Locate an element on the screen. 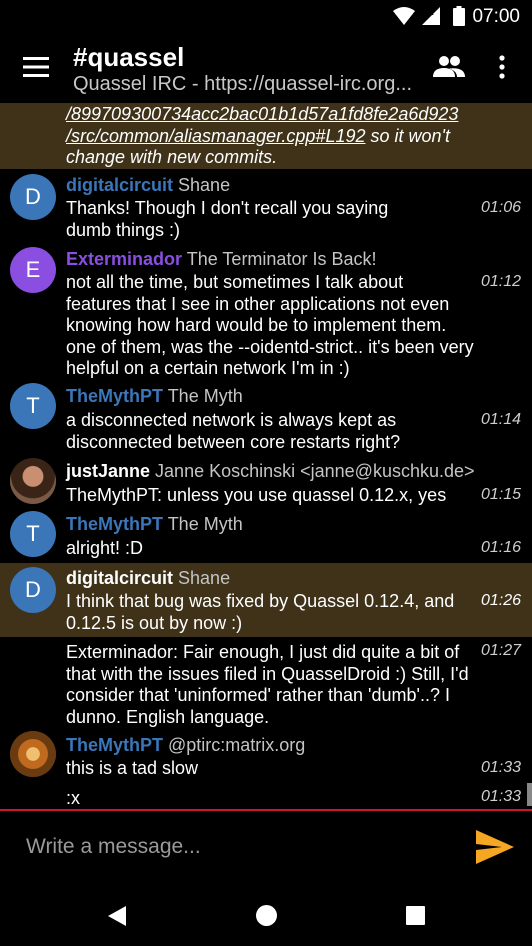 This screenshot has width=532, height=946. realname: The Terminator Is Back! is located at coordinates (281, 259).